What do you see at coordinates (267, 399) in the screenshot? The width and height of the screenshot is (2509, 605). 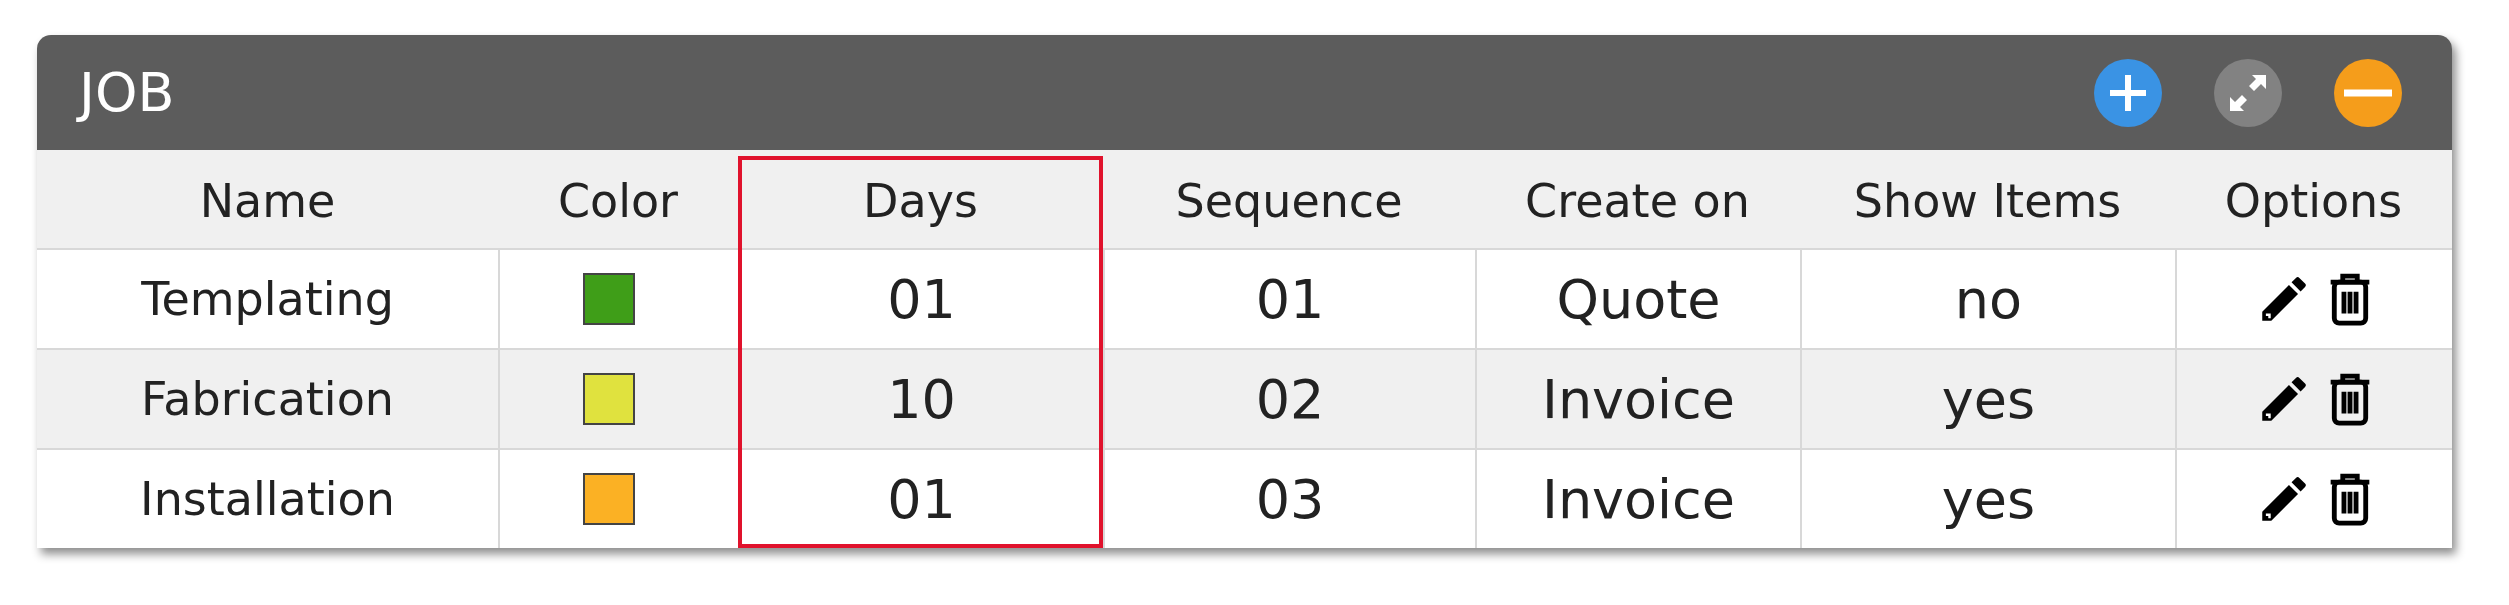 I see `table-cell: Fabrication` at bounding box center [267, 399].